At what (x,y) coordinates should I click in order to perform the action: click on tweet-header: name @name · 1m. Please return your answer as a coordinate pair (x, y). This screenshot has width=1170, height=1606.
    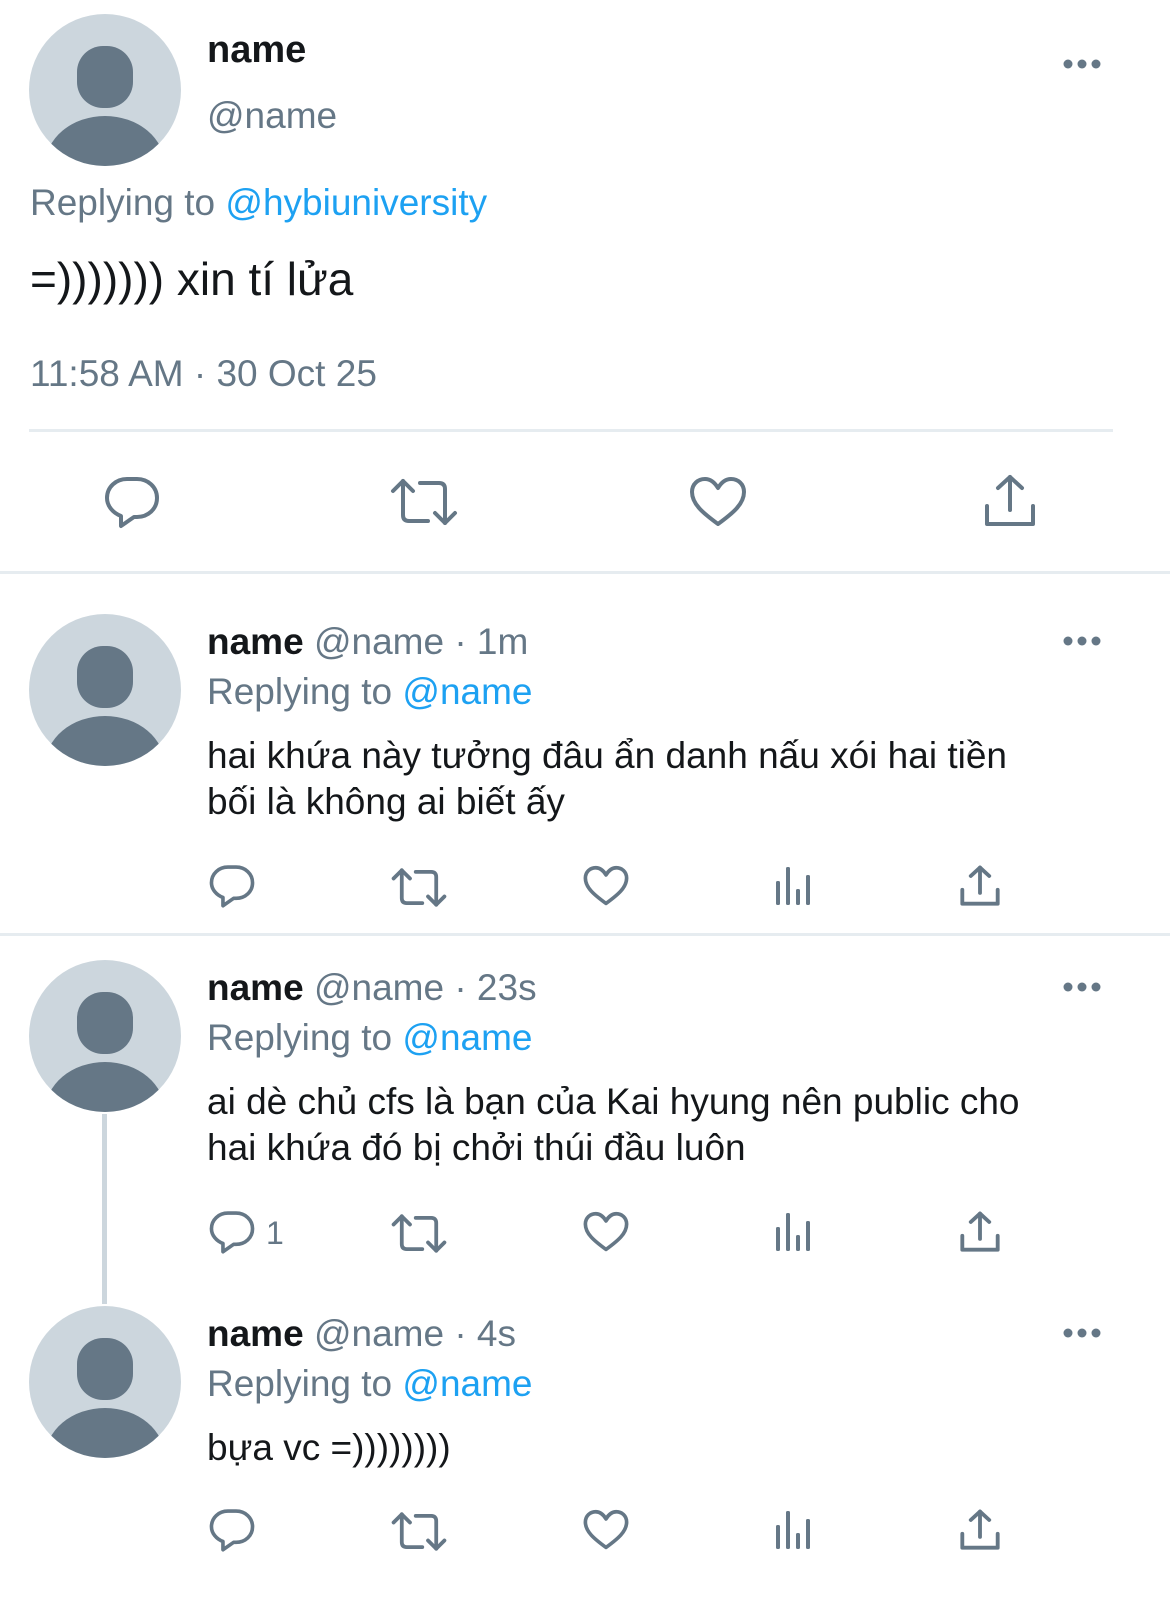
    Looking at the image, I should click on (367, 642).